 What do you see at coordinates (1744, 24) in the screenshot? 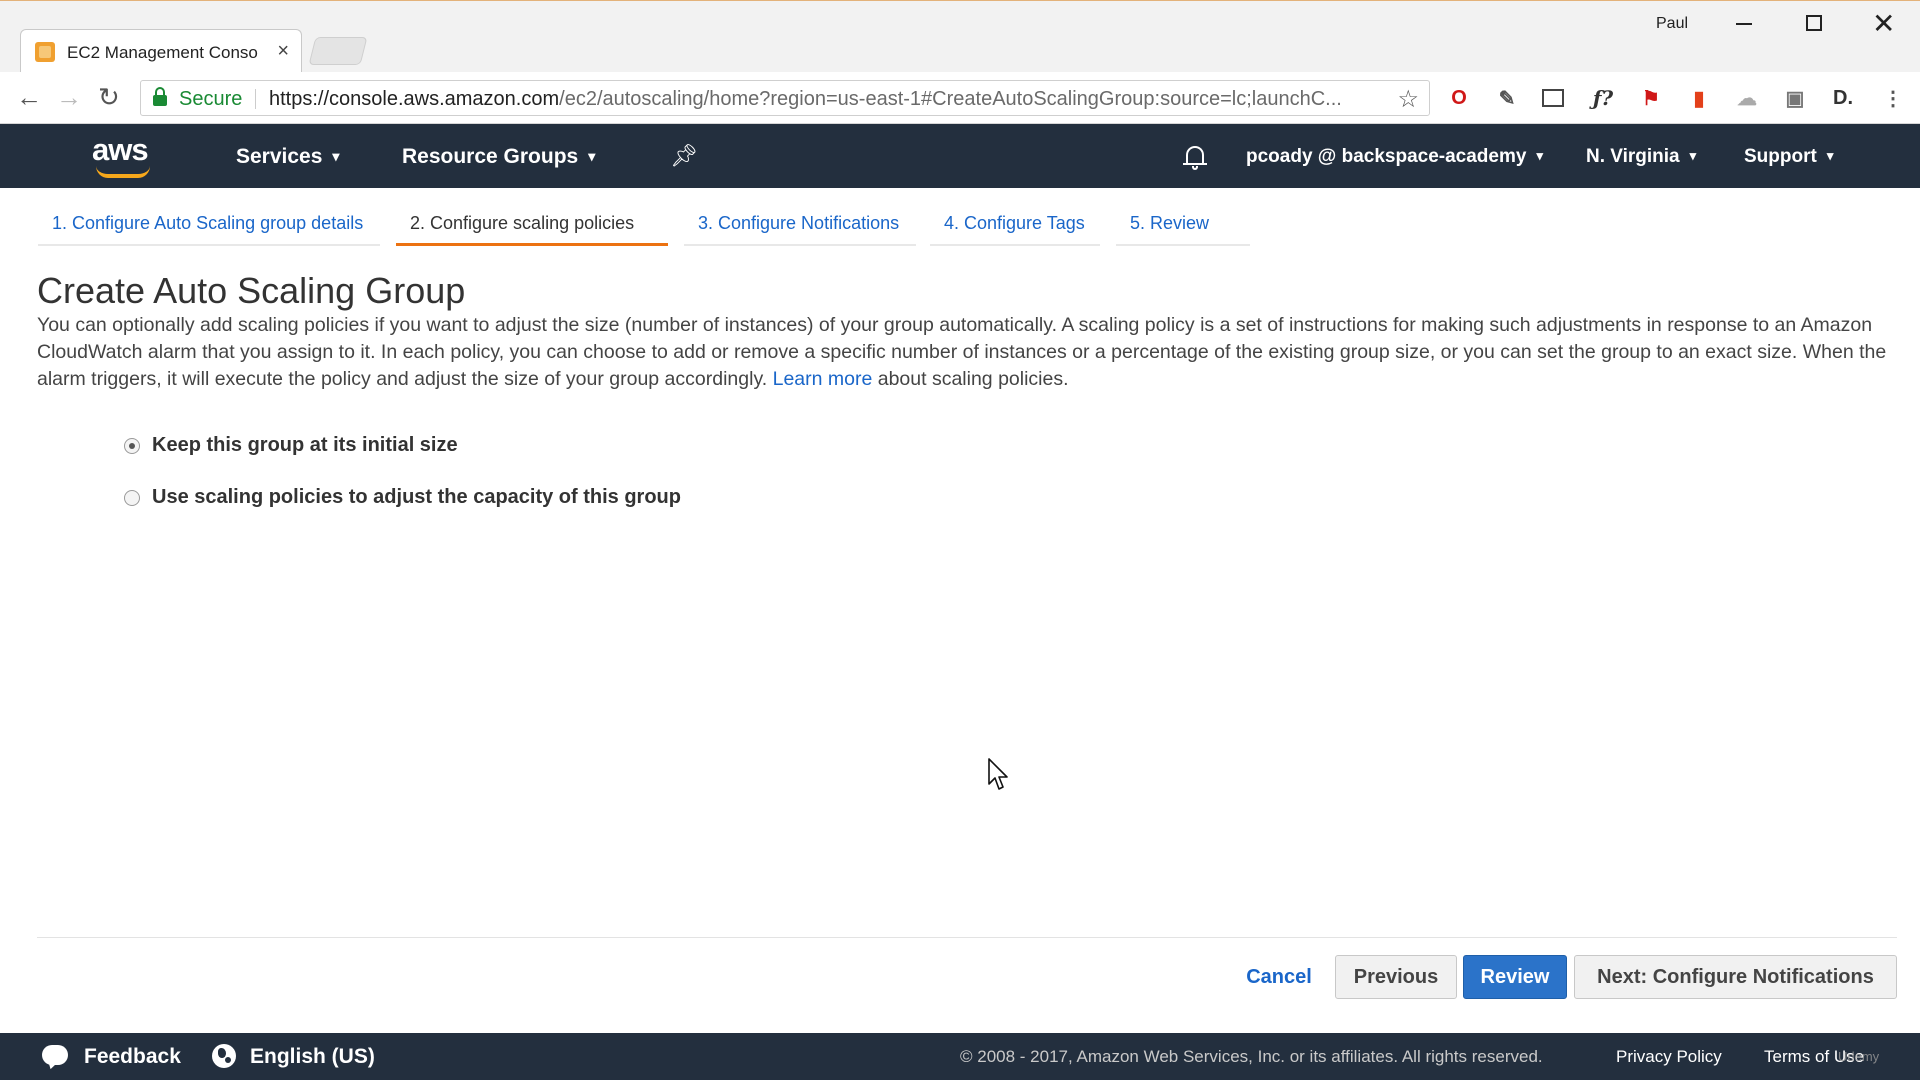
I see `minimize-icon` at bounding box center [1744, 24].